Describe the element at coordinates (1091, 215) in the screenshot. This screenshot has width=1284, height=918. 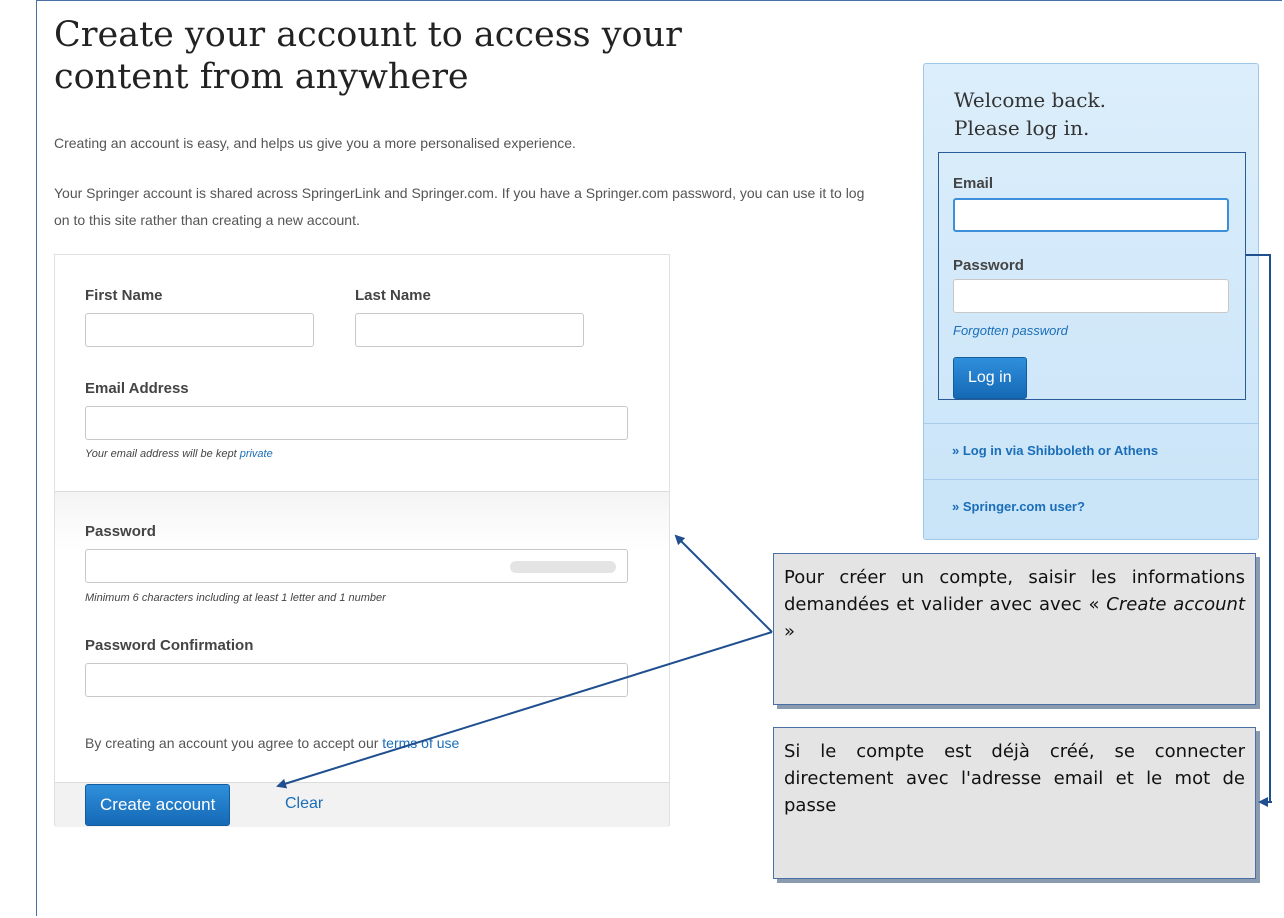
I see `login-email-input` at that location.